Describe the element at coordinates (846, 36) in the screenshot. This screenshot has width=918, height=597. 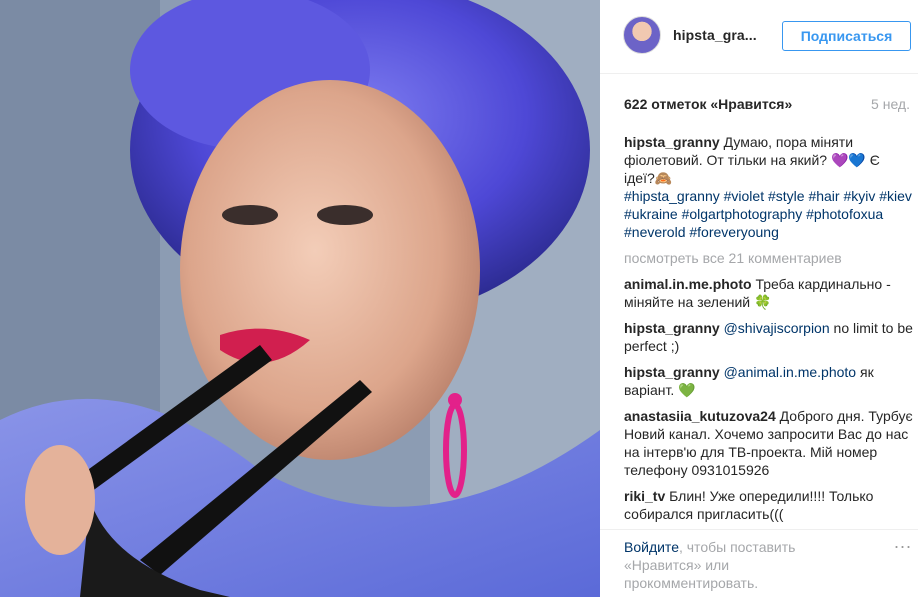
I see `follow-button: Подписаться` at that location.